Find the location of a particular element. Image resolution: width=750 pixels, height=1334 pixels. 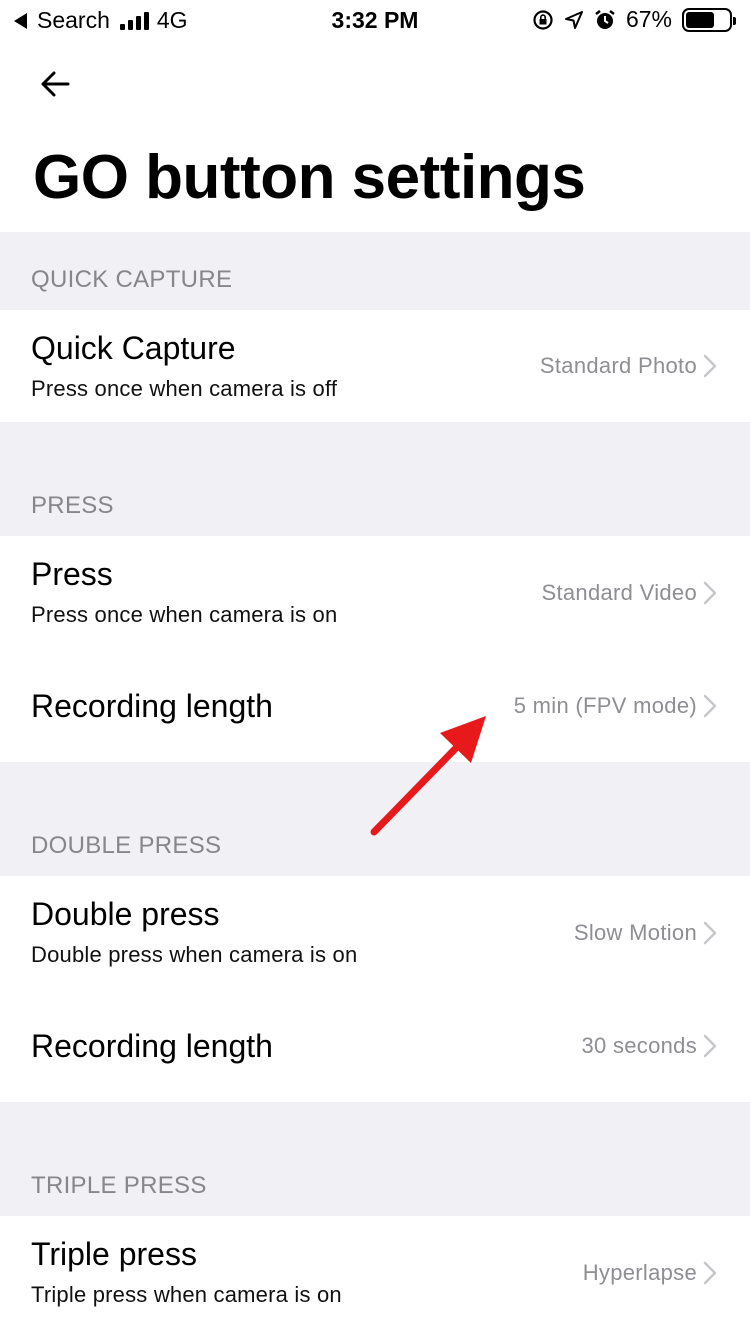

row-value: 5 min (FPV mode) is located at coordinates (605, 705).